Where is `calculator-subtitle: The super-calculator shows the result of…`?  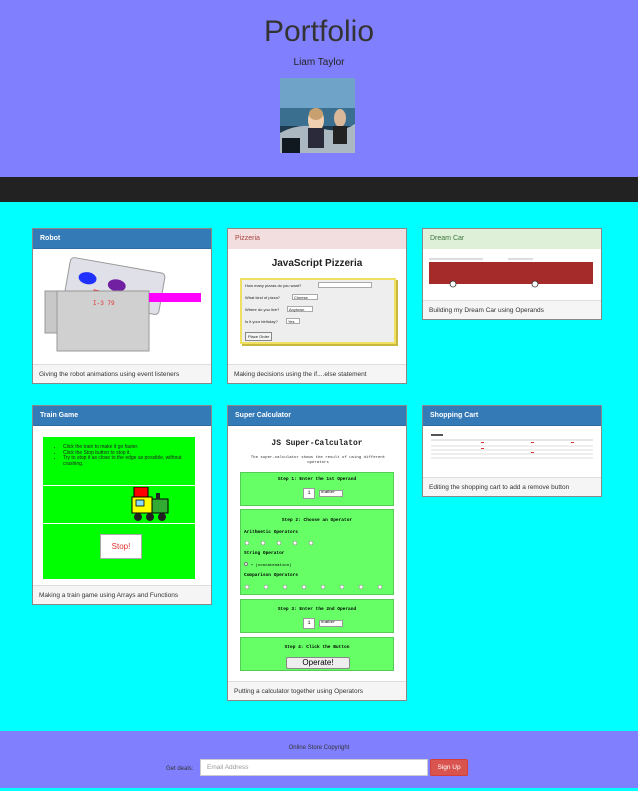
calculator-subtitle: The super-calculator shows the result of… is located at coordinates (318, 460).